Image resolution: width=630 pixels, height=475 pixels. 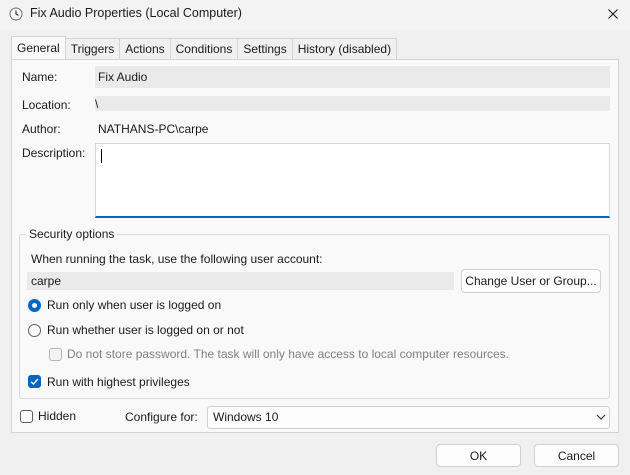 What do you see at coordinates (118, 382) in the screenshot?
I see `highest-privileges-label: Run with highest privileges` at bounding box center [118, 382].